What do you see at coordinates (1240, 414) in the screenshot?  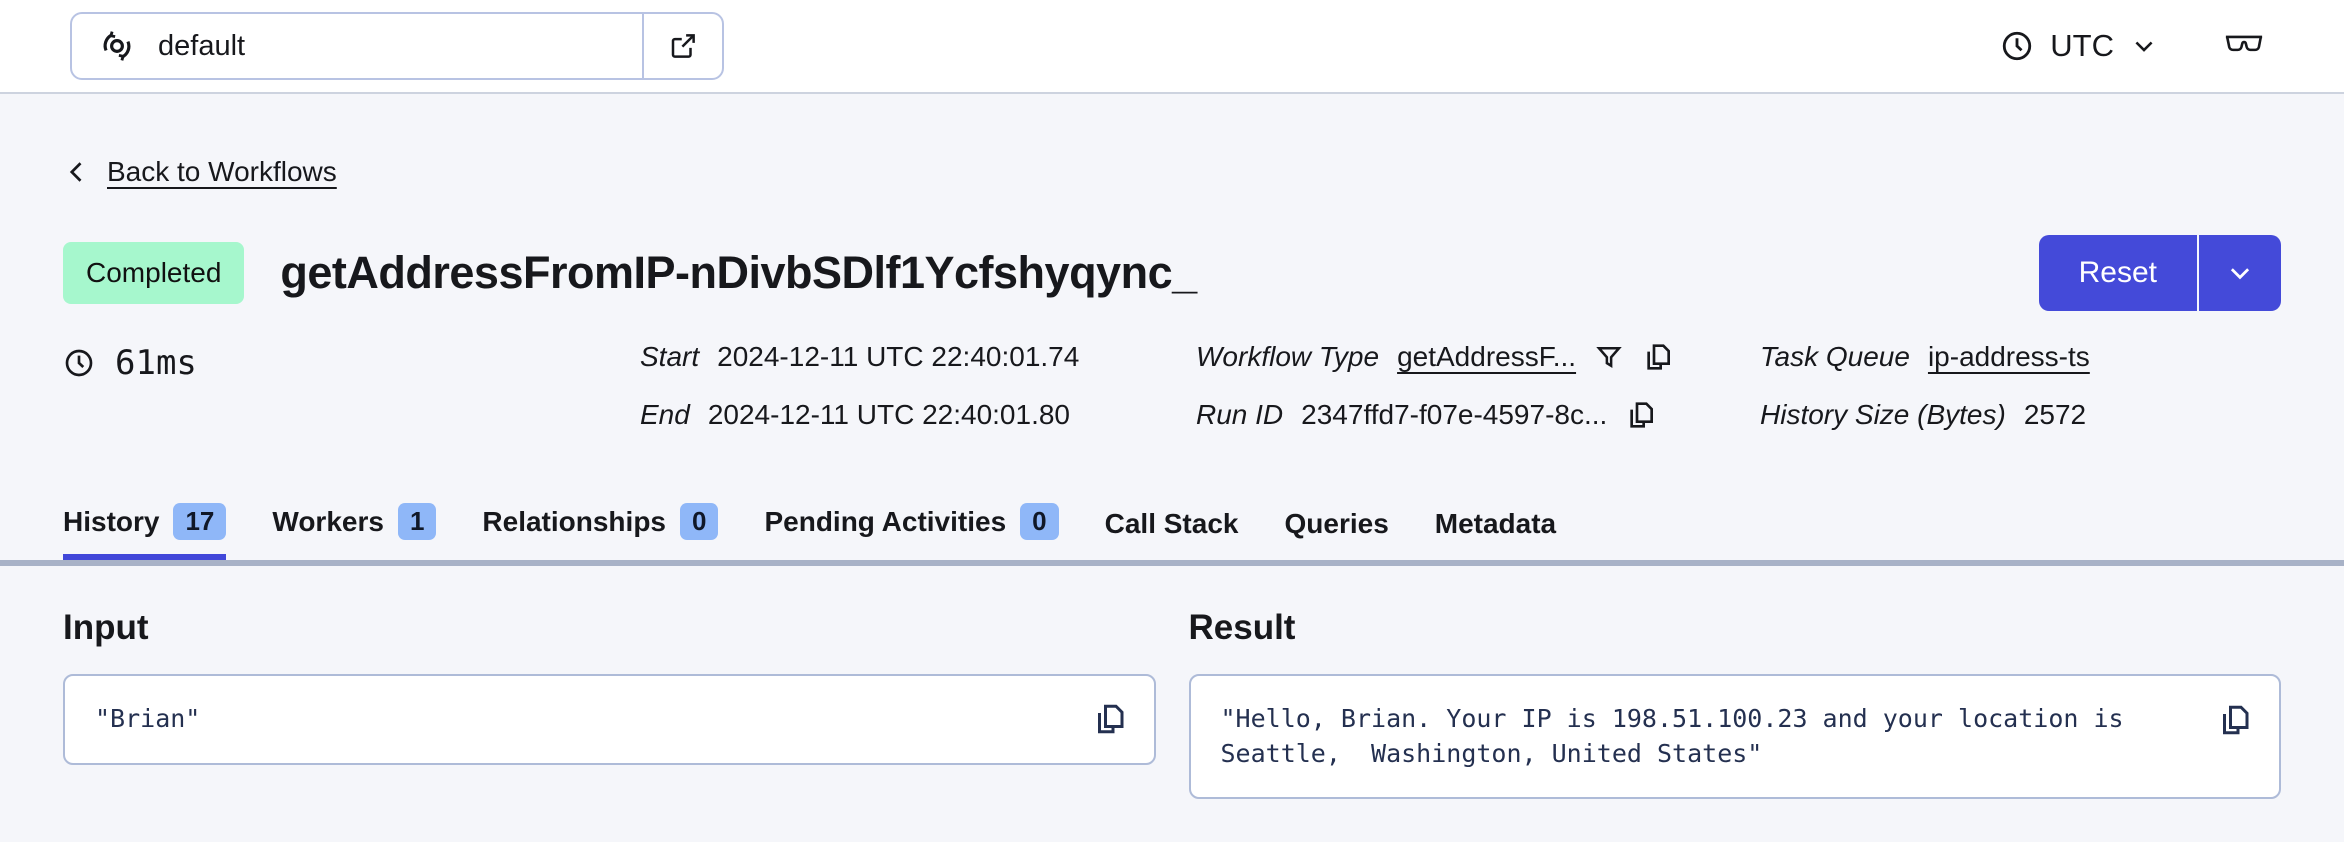 I see `run-id-label: Run ID` at bounding box center [1240, 414].